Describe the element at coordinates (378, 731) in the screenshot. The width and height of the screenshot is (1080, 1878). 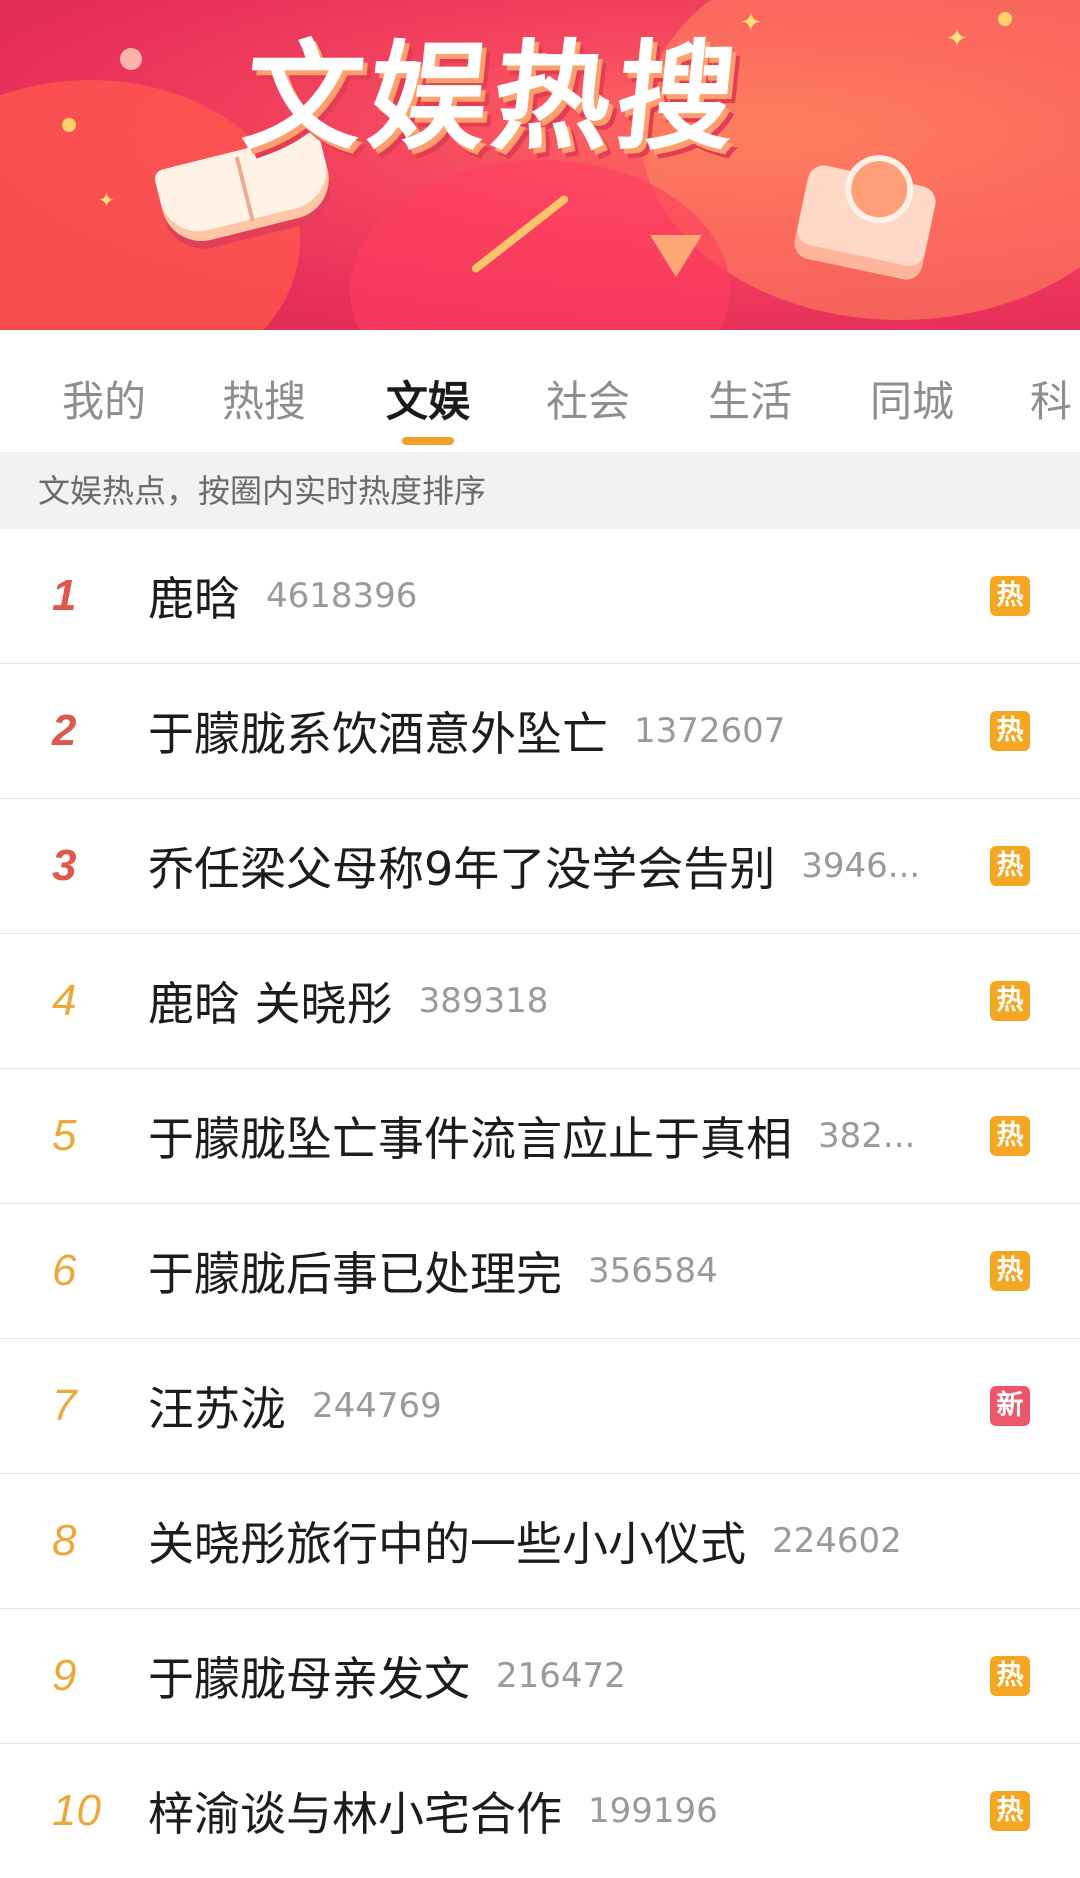
I see `item-title: 于朦胧系饮酒意外坠亡` at that location.